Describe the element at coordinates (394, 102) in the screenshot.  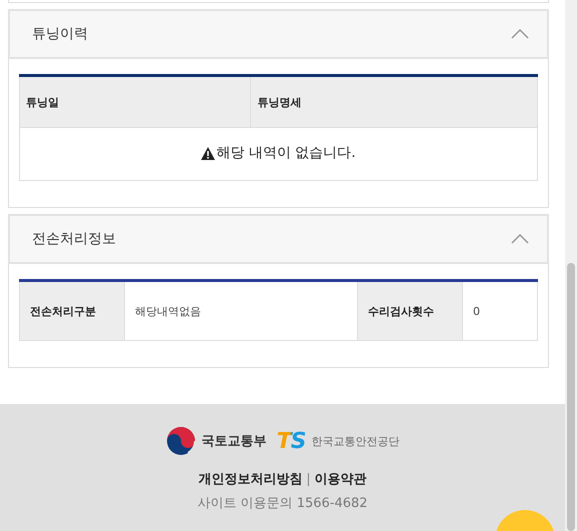
I see `column-header: 튜닝명세` at that location.